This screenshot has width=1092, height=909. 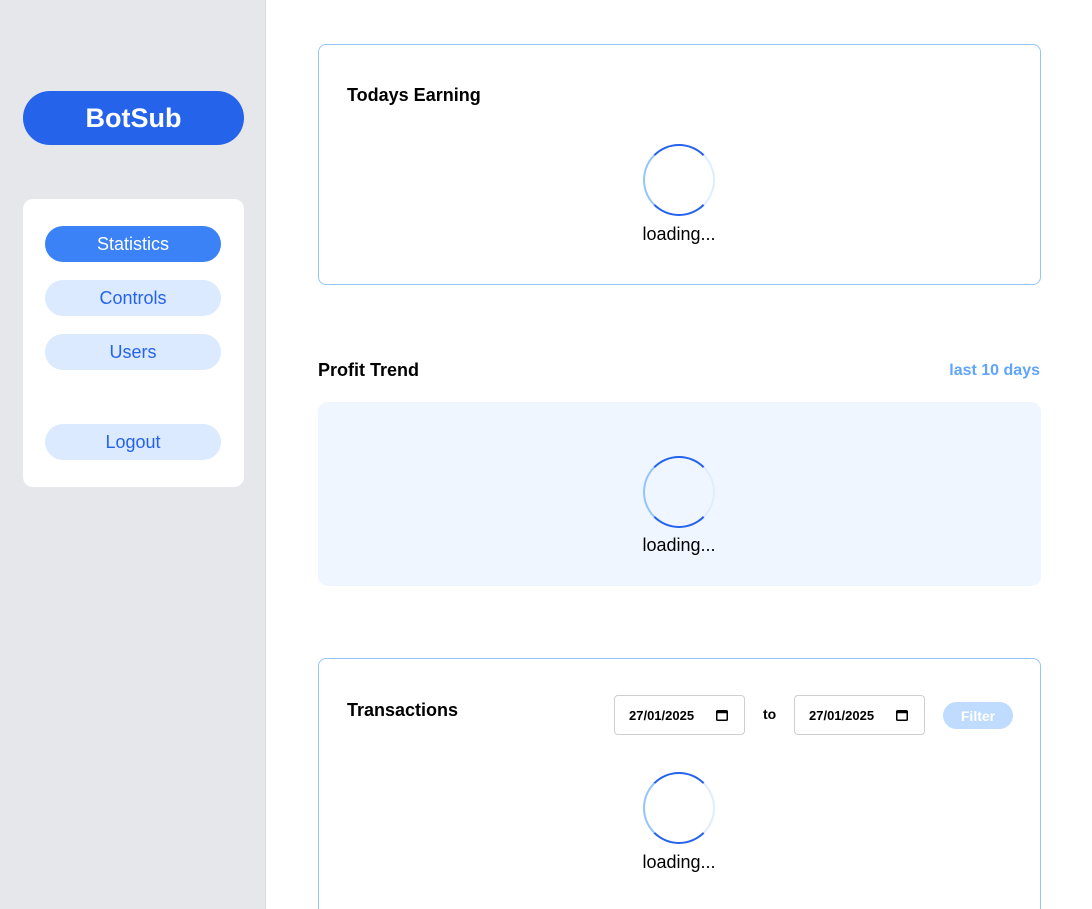 I want to click on sidebar-nav: Statistics Controls Users Logout, so click(x=133, y=343).